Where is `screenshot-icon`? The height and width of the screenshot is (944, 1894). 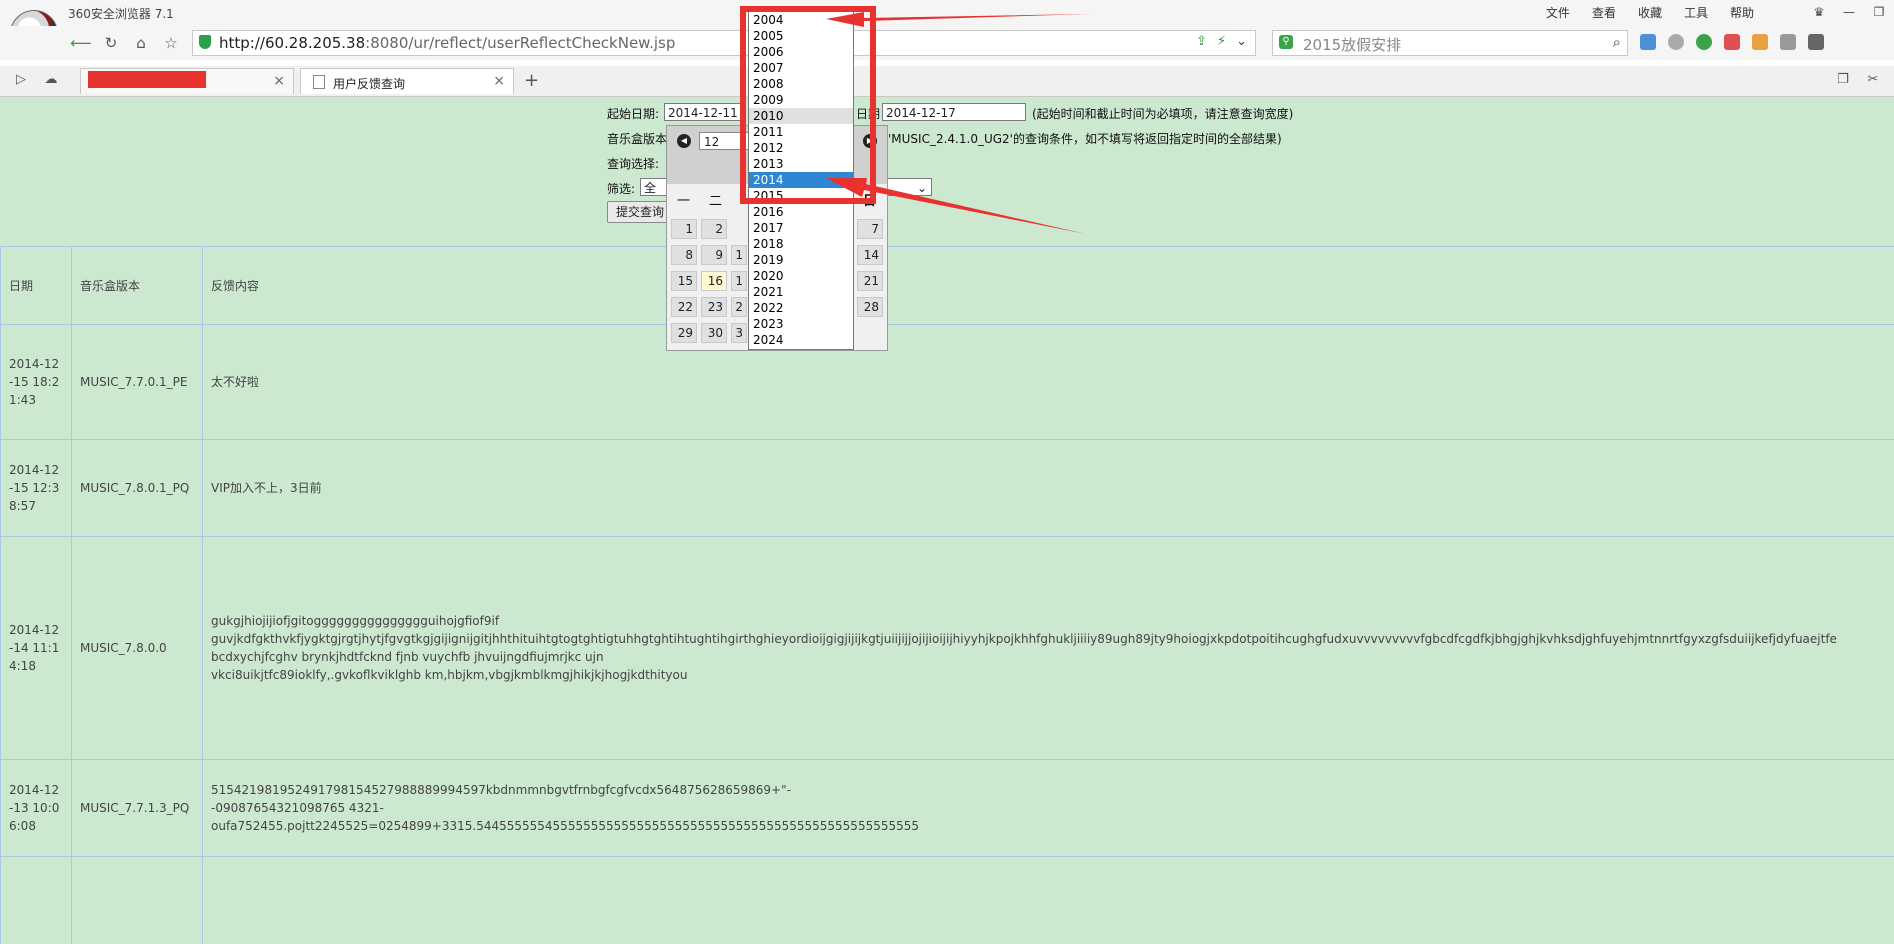 screenshot-icon is located at coordinates (1788, 42).